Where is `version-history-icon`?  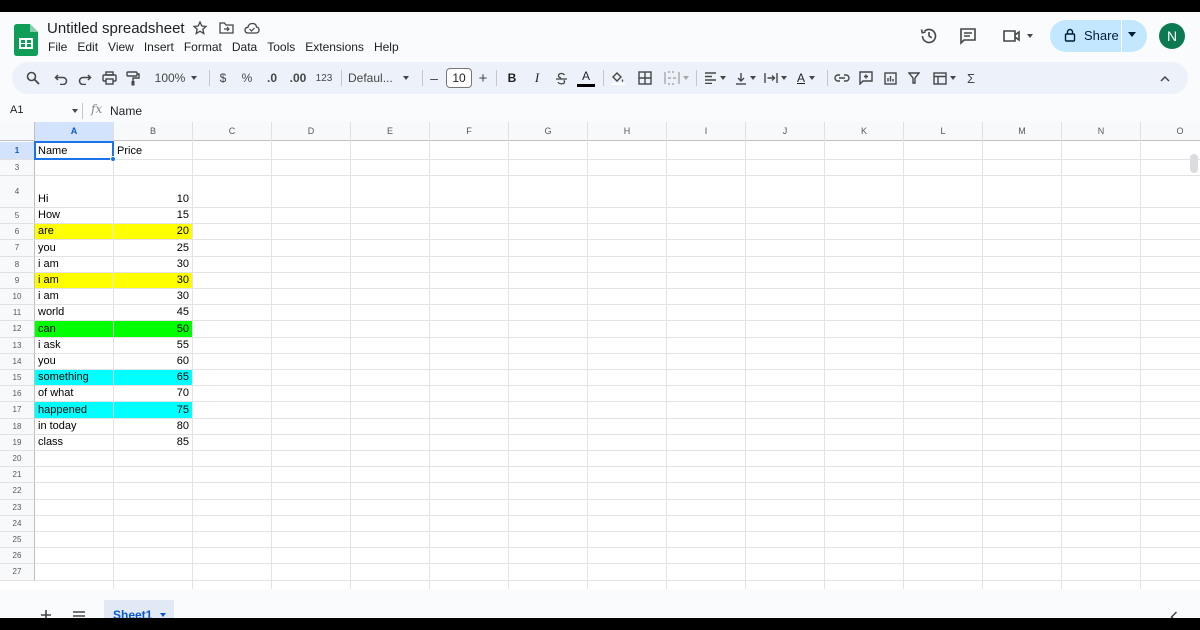 version-history-icon is located at coordinates (929, 36).